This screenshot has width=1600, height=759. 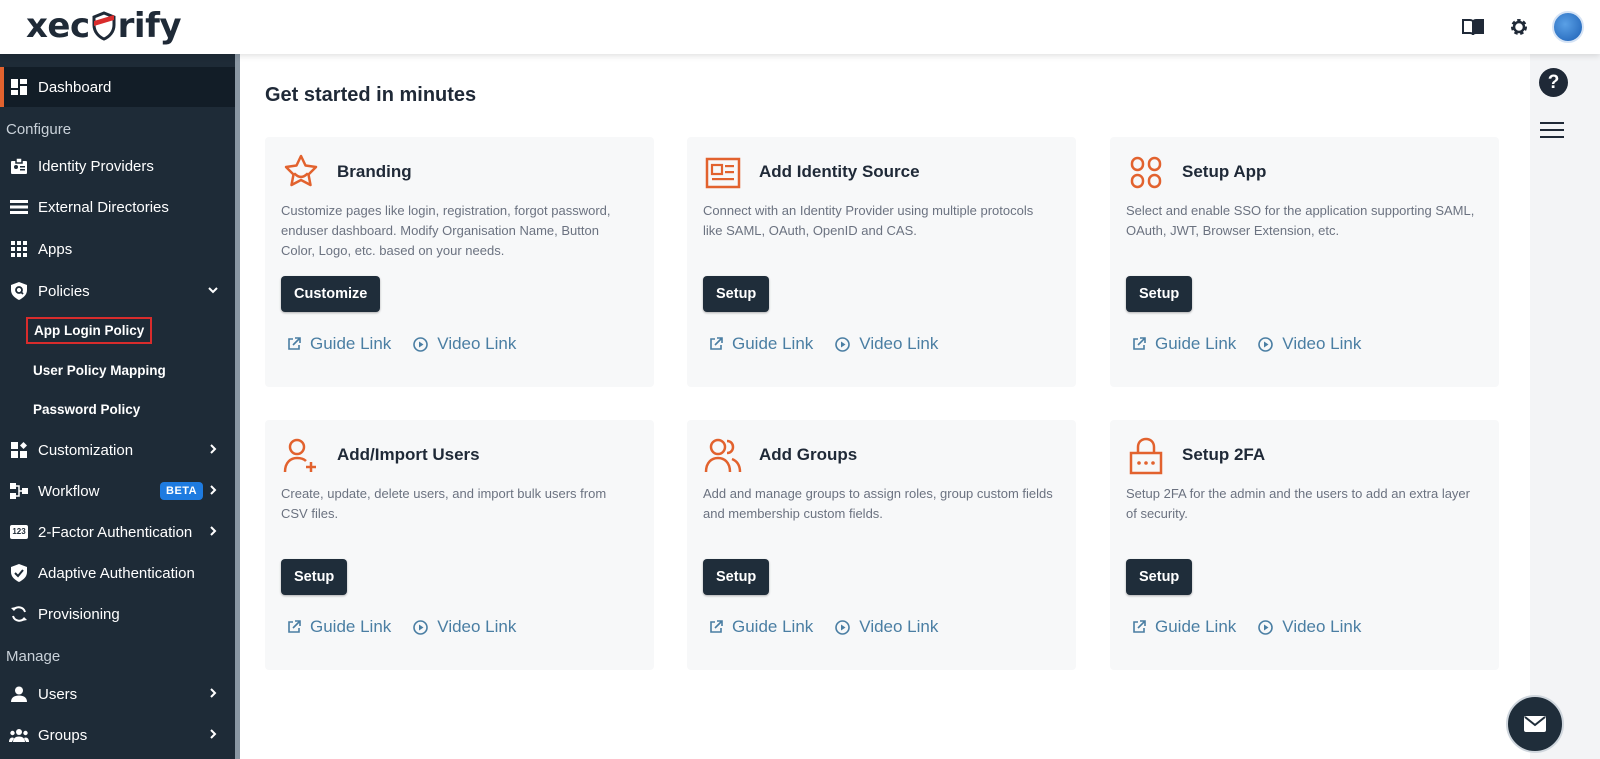 I want to click on help-button: ?, so click(x=1553, y=82).